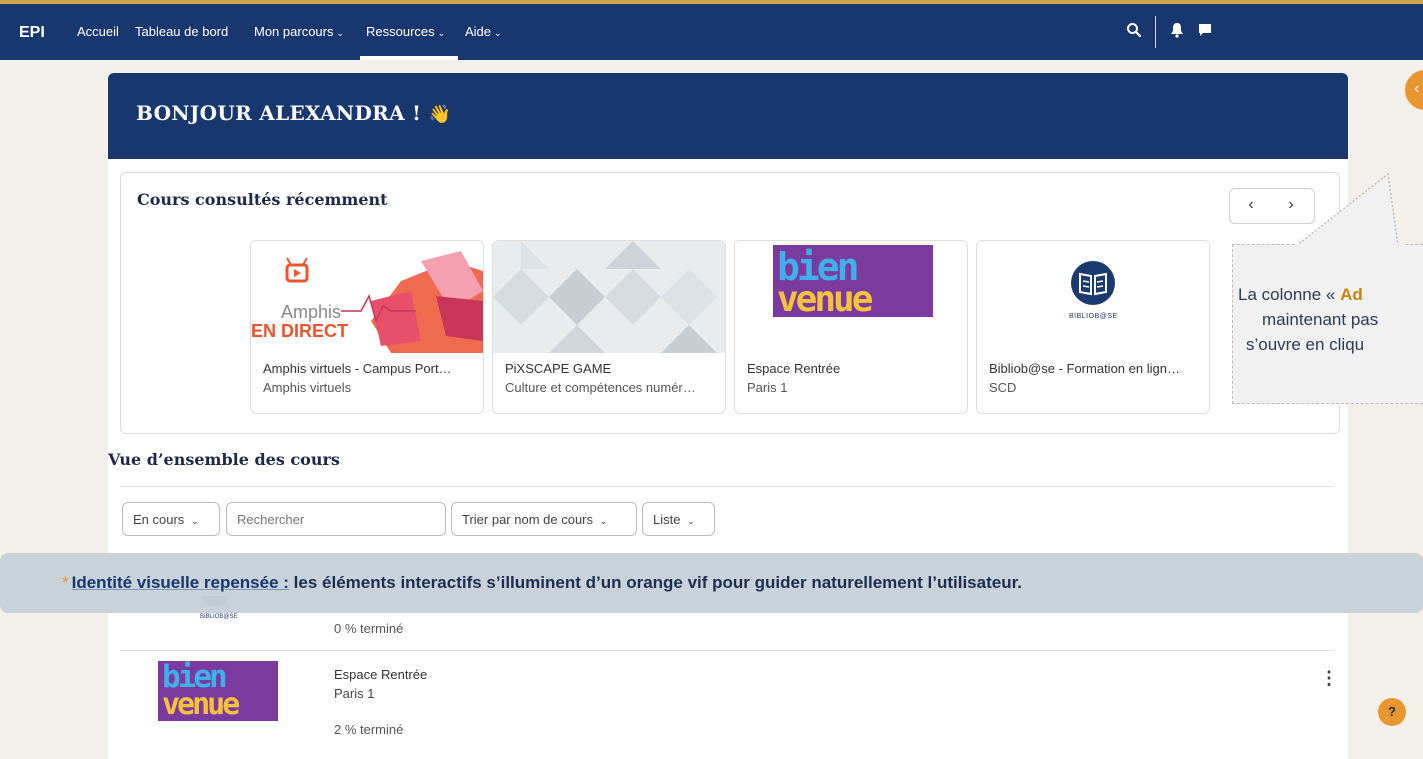  What do you see at coordinates (767, 387) in the screenshot?
I see `course-card-category: Paris 1` at bounding box center [767, 387].